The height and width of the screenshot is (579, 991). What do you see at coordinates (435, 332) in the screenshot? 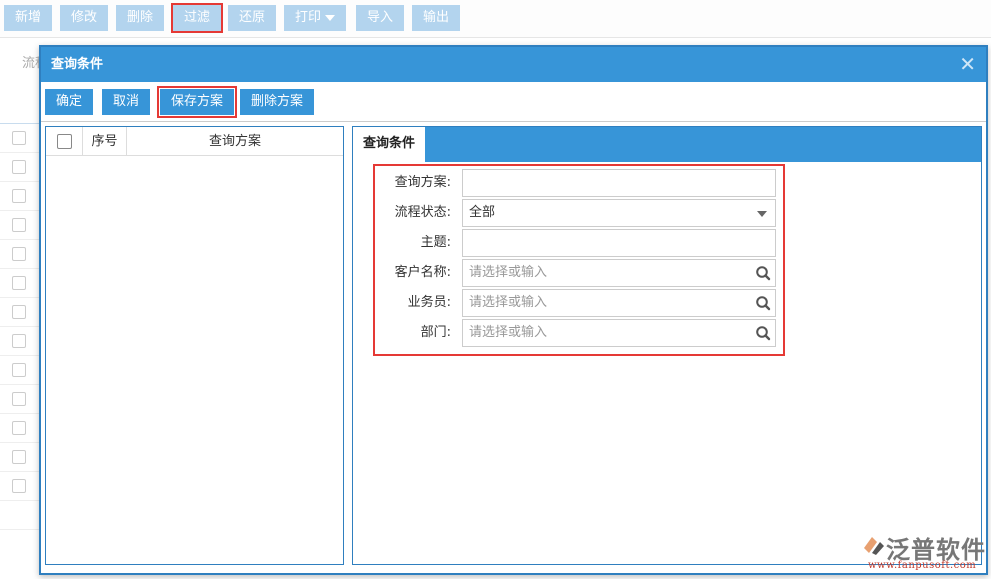
I see `department-label: 部门:` at bounding box center [435, 332].